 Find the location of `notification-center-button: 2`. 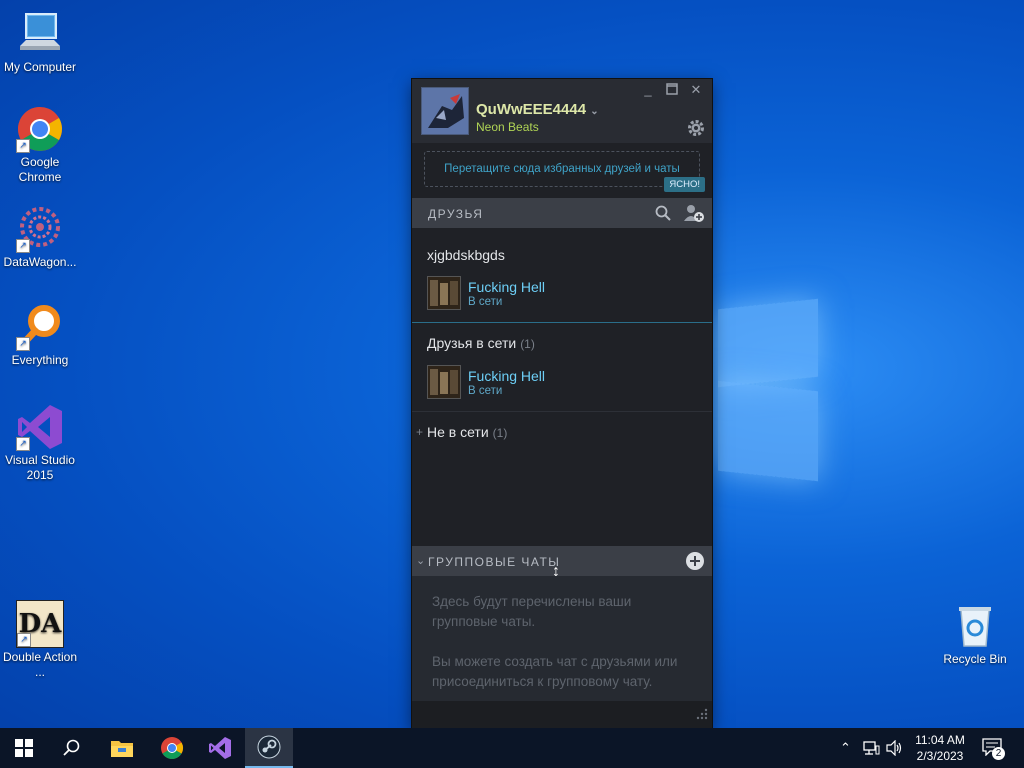

notification-center-button: 2 is located at coordinates (994, 749).